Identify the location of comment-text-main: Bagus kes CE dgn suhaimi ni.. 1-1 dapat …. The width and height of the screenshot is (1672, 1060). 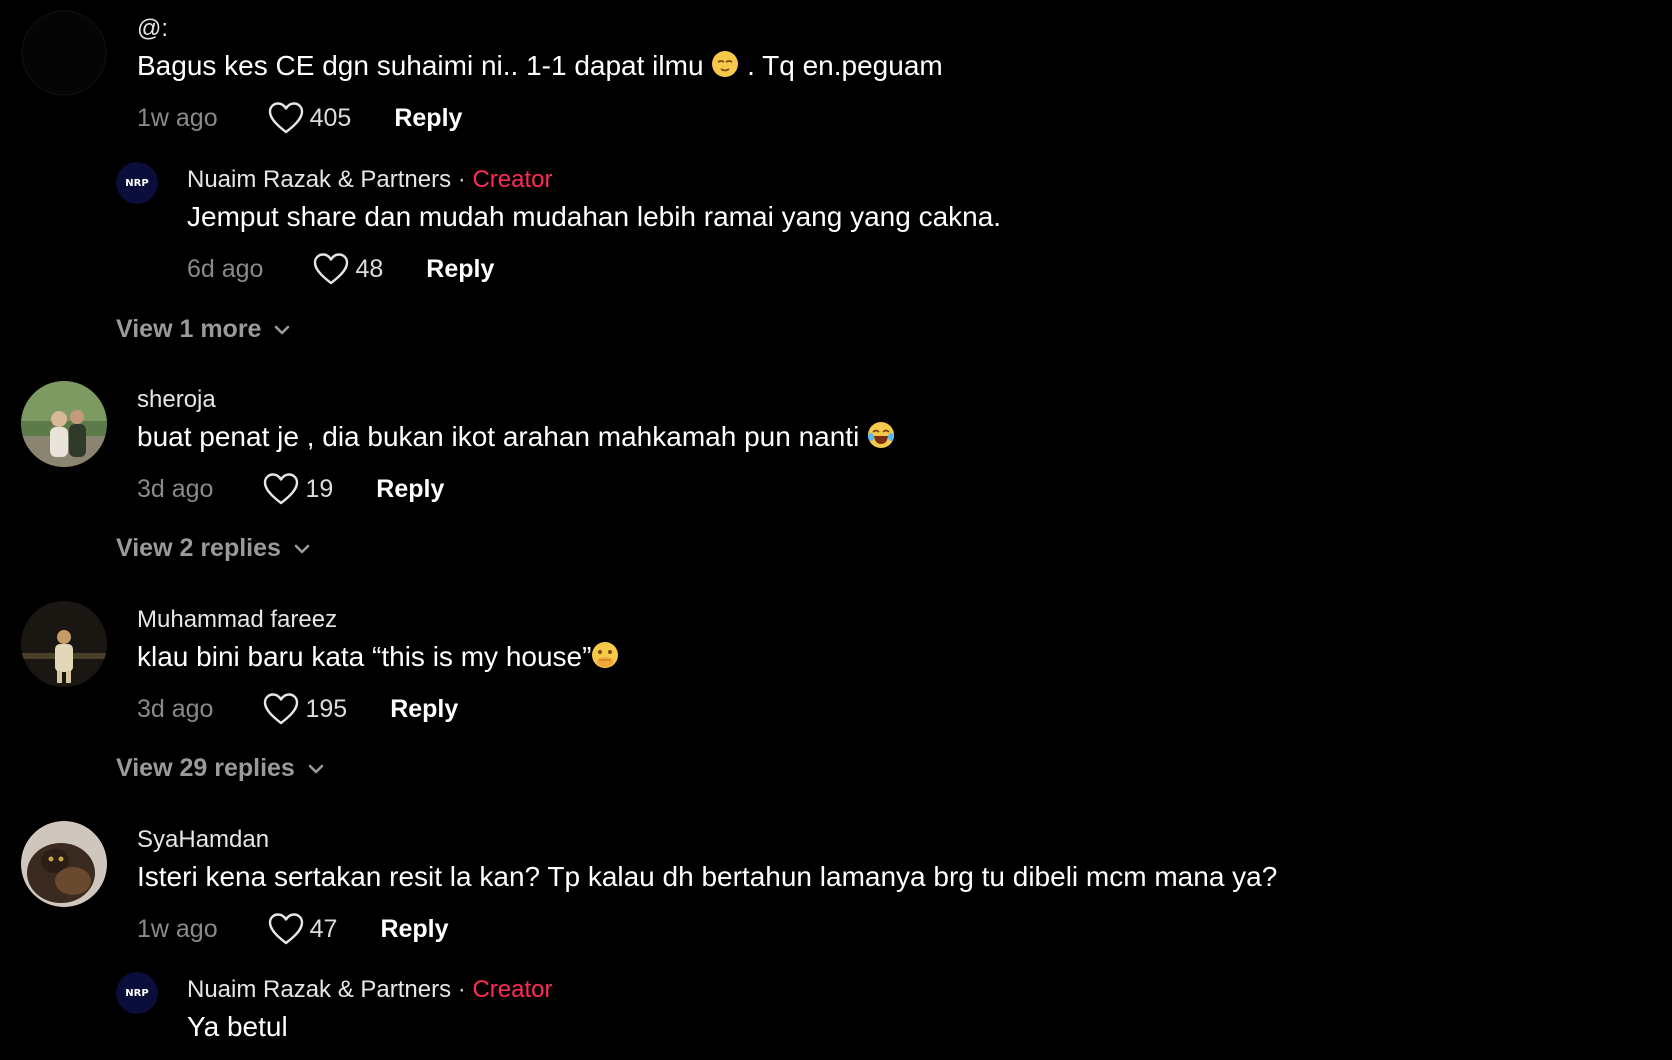
(420, 65).